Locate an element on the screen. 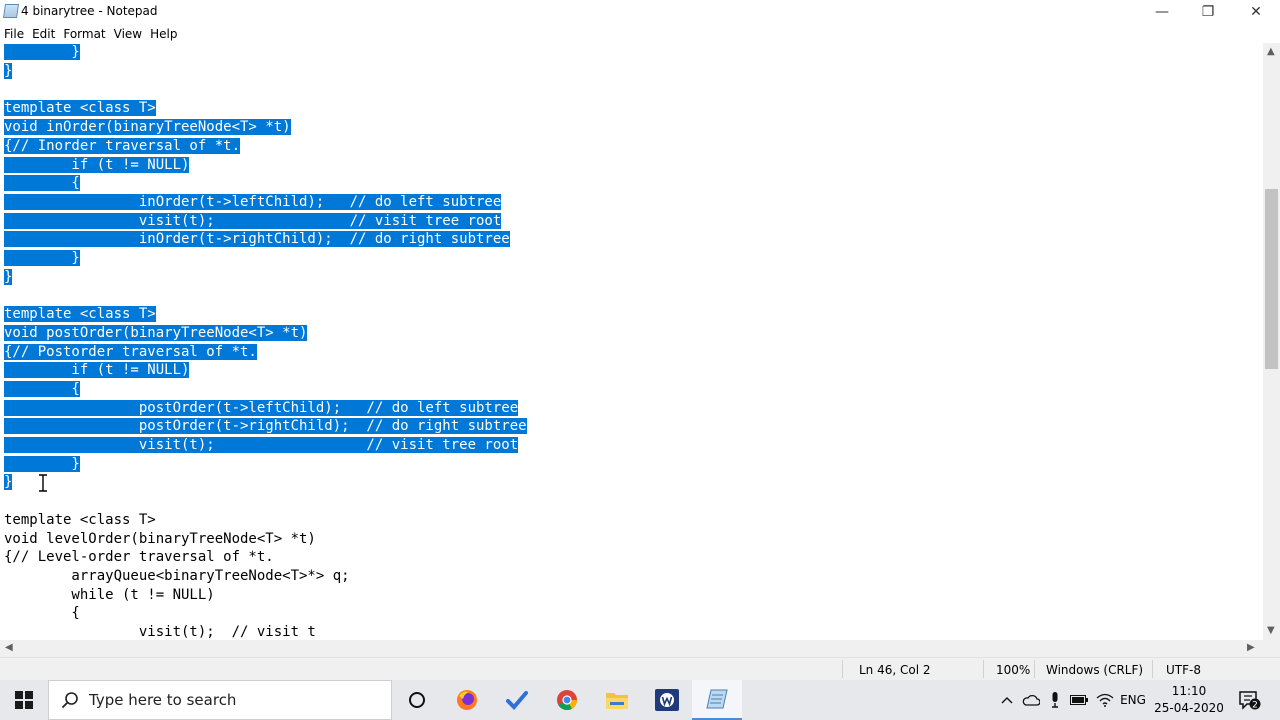  chevron-up-icon is located at coordinates (1007, 700).